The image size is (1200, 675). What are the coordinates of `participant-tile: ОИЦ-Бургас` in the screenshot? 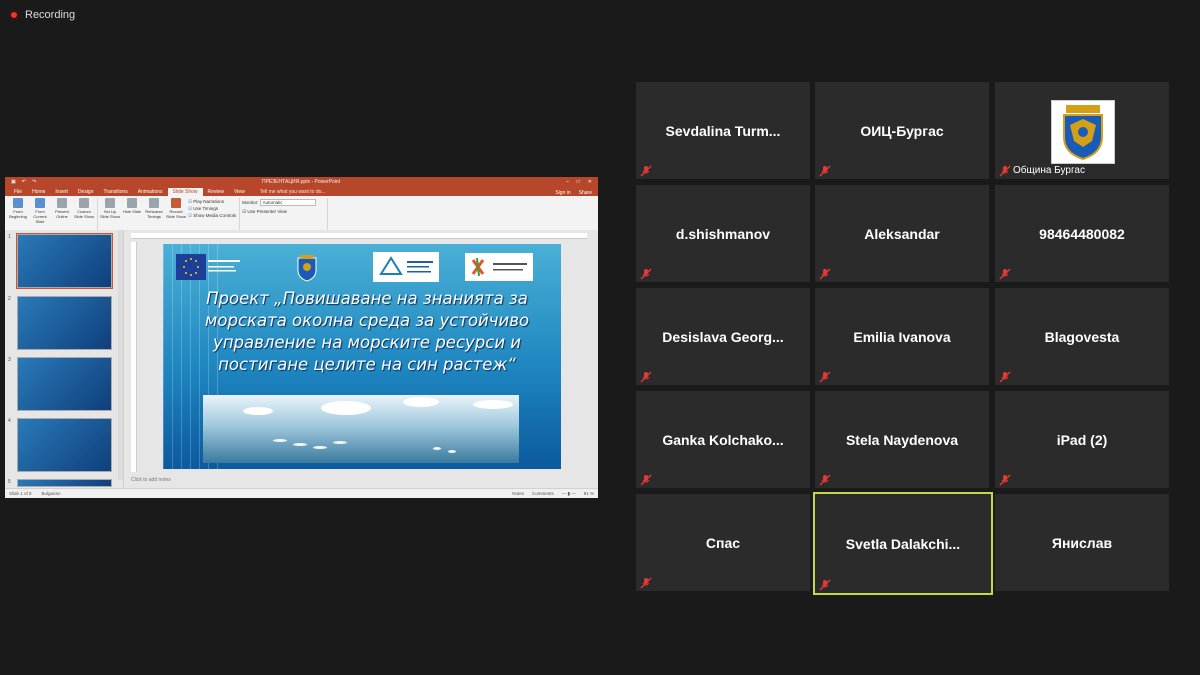 It's located at (902, 130).